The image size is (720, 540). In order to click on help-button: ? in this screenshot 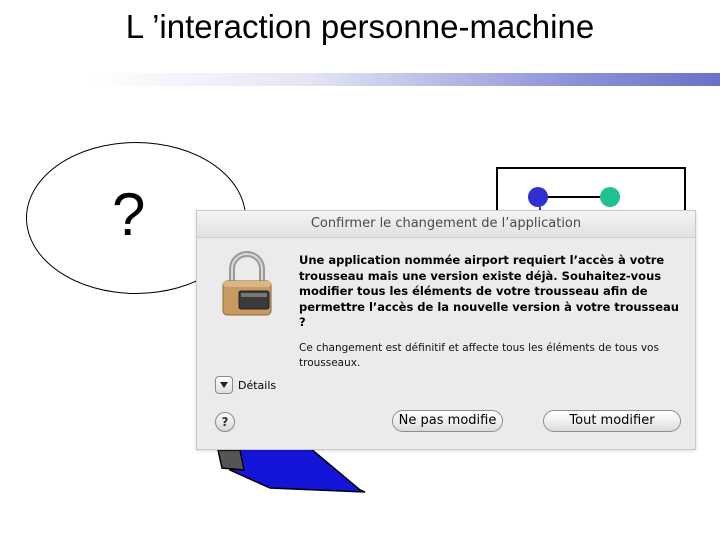, I will do `click(225, 422)`.